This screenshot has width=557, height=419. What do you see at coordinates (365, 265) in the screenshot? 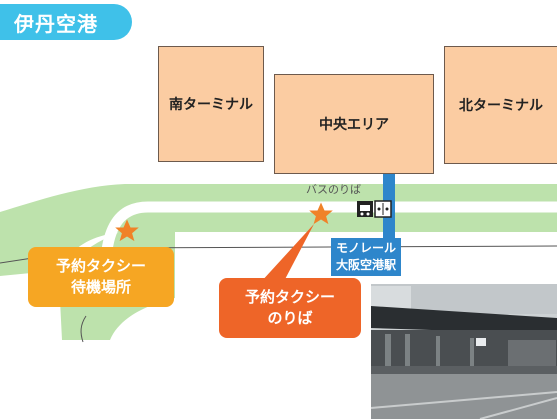
I see `station-label-line-2: 大阪空港駅` at bounding box center [365, 265].